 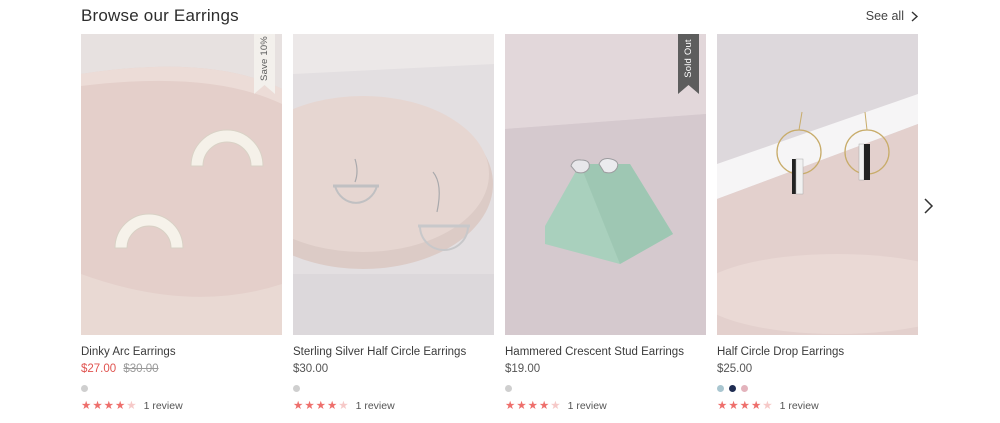 I want to click on original-price: $30.00, so click(x=141, y=369).